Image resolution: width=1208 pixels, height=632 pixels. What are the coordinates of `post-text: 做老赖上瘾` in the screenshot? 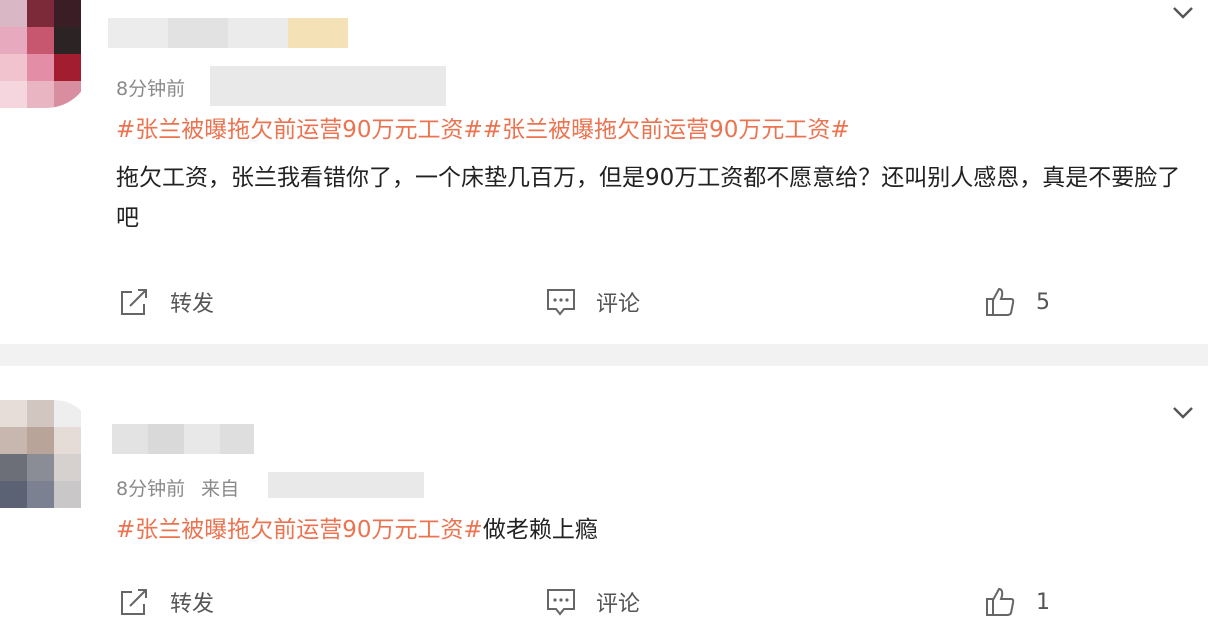 It's located at (540, 530).